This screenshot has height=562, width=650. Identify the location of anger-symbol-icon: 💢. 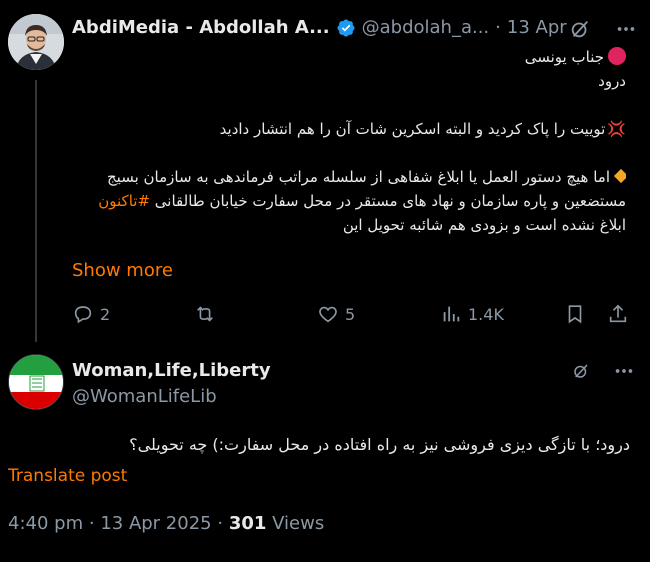
(616, 129).